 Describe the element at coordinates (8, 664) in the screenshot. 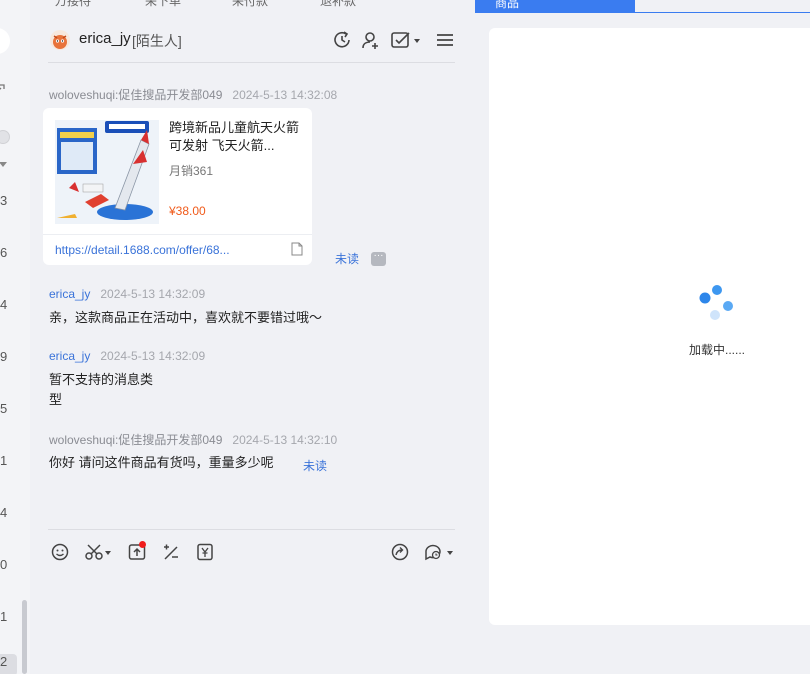

I see `list-item-selected: 2` at that location.